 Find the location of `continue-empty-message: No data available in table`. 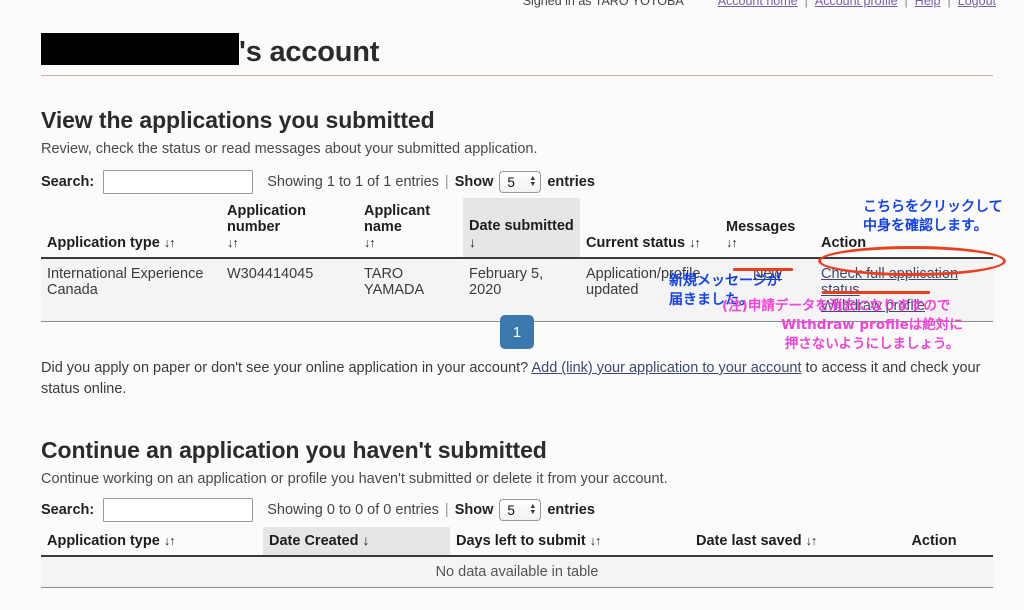

continue-empty-message: No data available in table is located at coordinates (517, 572).